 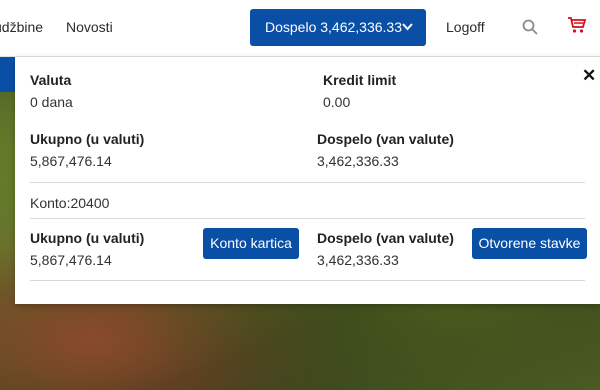 I want to click on total-value: 5,867,476.14, so click(x=71, y=161).